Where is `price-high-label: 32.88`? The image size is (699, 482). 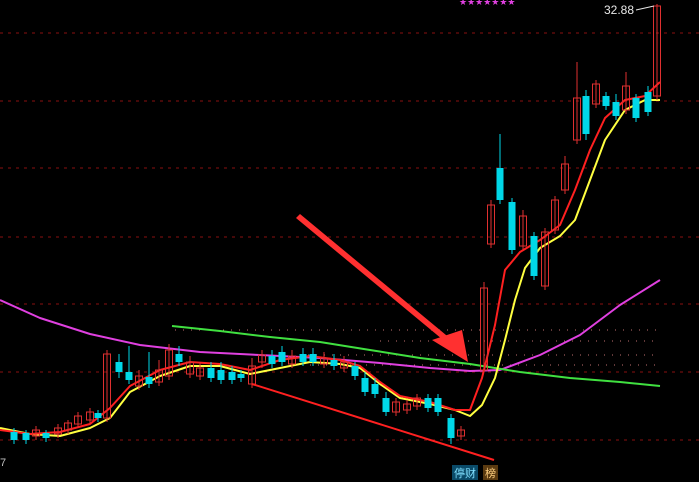
price-high-label: 32.88 is located at coordinates (619, 10).